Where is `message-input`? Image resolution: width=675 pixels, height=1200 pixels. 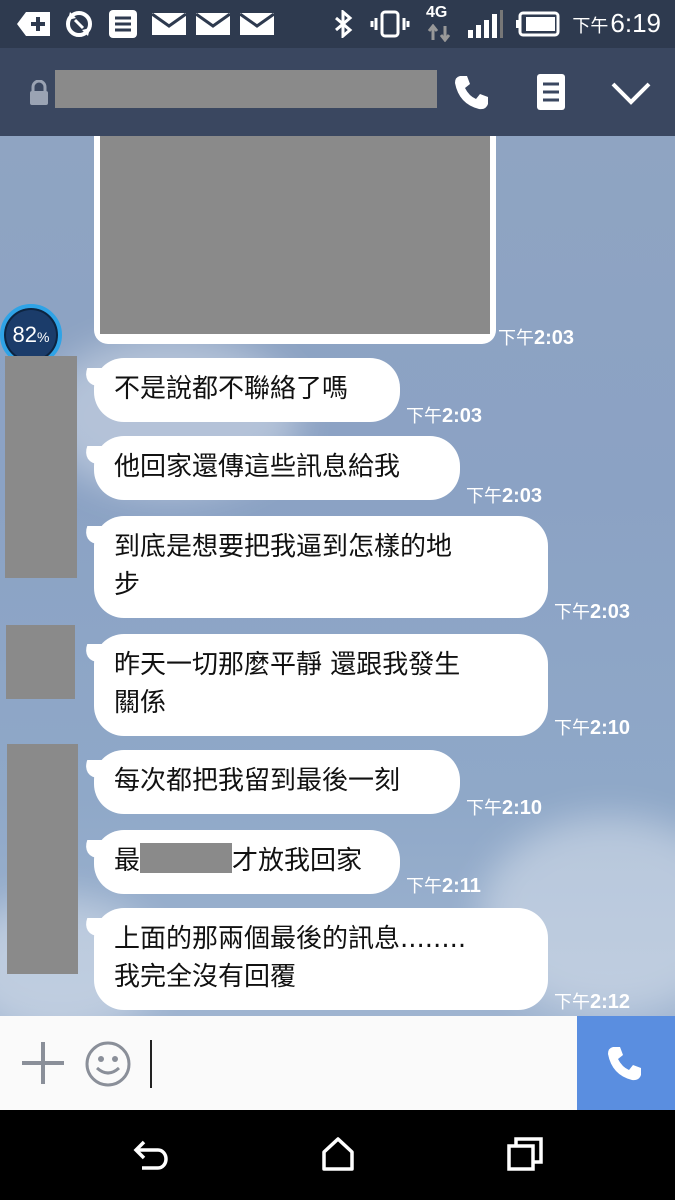
message-input is located at coordinates (358, 1063).